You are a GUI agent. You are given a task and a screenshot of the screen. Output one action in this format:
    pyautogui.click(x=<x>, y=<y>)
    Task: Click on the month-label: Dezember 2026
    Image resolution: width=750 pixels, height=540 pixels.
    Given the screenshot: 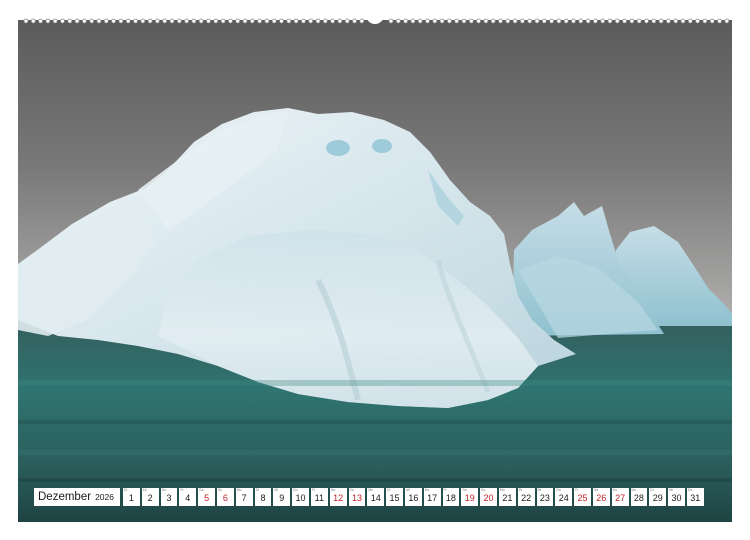 What is the action you would take?
    pyautogui.click(x=77, y=497)
    